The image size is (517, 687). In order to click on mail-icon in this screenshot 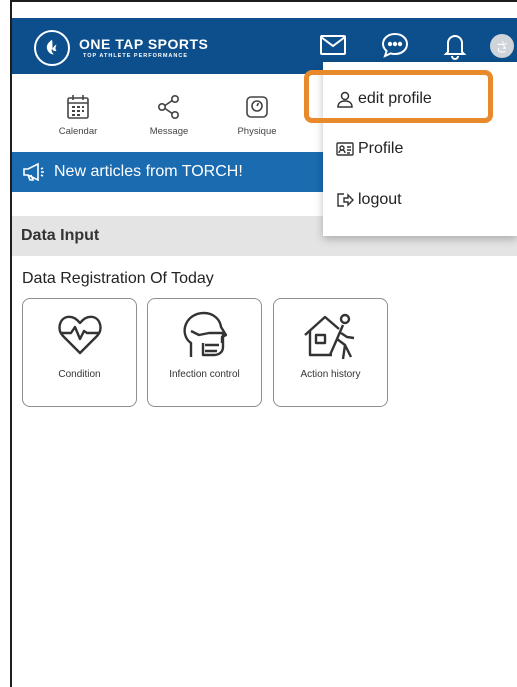, I will do `click(333, 45)`.